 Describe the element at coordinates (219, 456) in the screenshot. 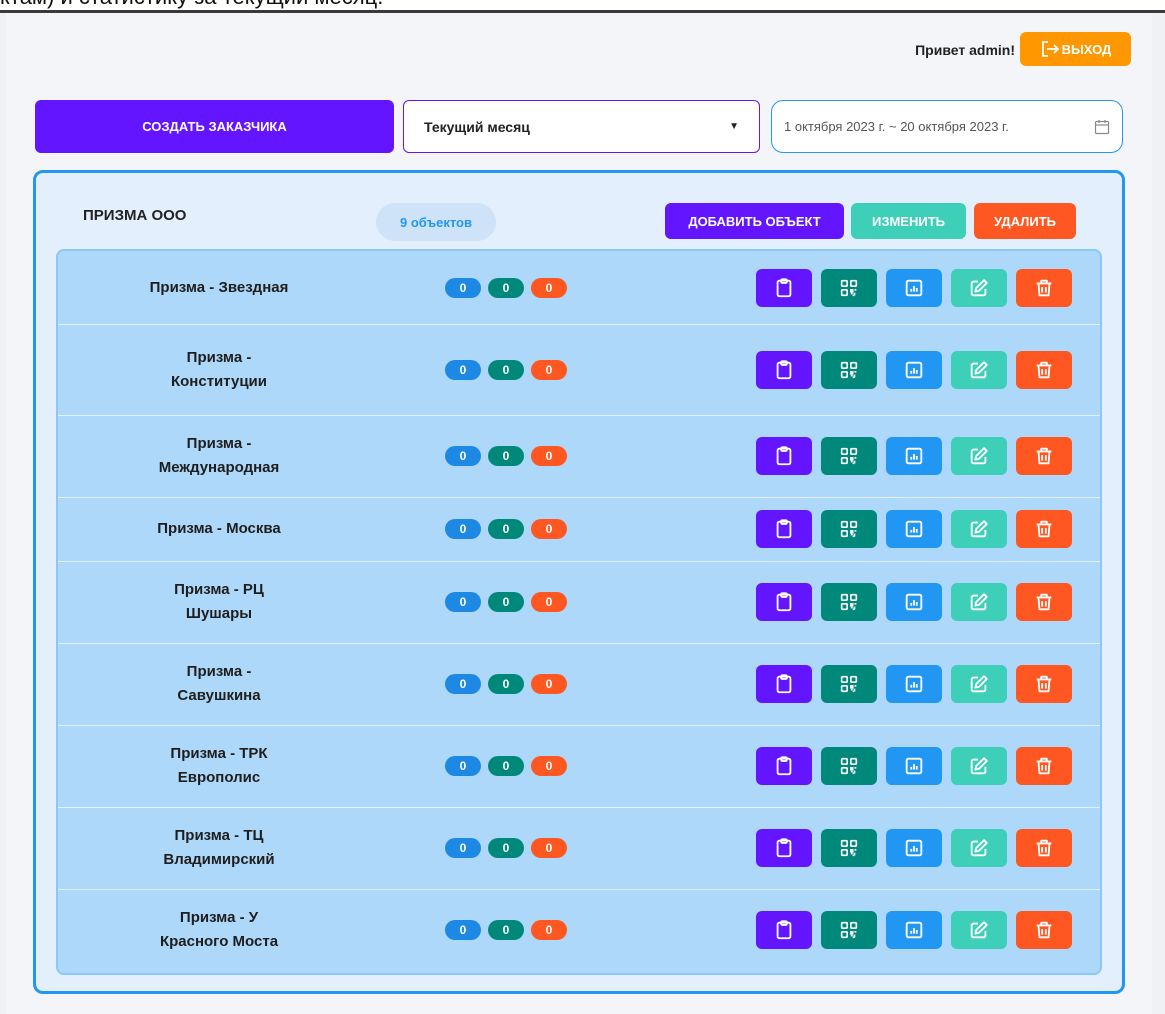

I see `object-name: Призма - Международная` at that location.